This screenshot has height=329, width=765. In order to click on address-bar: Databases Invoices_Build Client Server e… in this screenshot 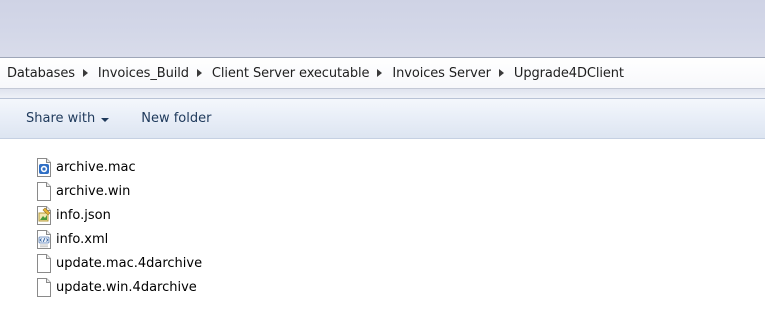, I will do `click(382, 73)`.